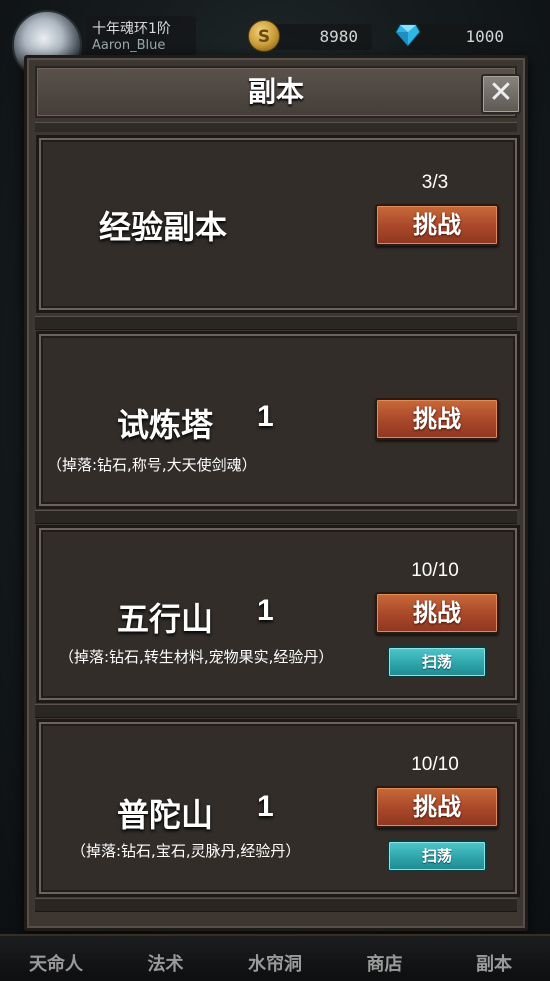  I want to click on dungeon-title: 试炼塔, so click(165, 425).